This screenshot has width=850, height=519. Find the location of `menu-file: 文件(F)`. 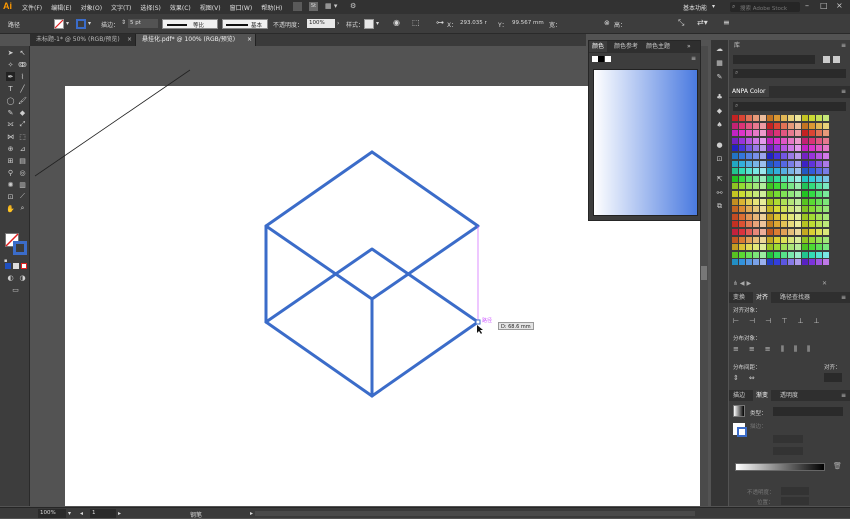

menu-file: 文件(F) is located at coordinates (32, 7).